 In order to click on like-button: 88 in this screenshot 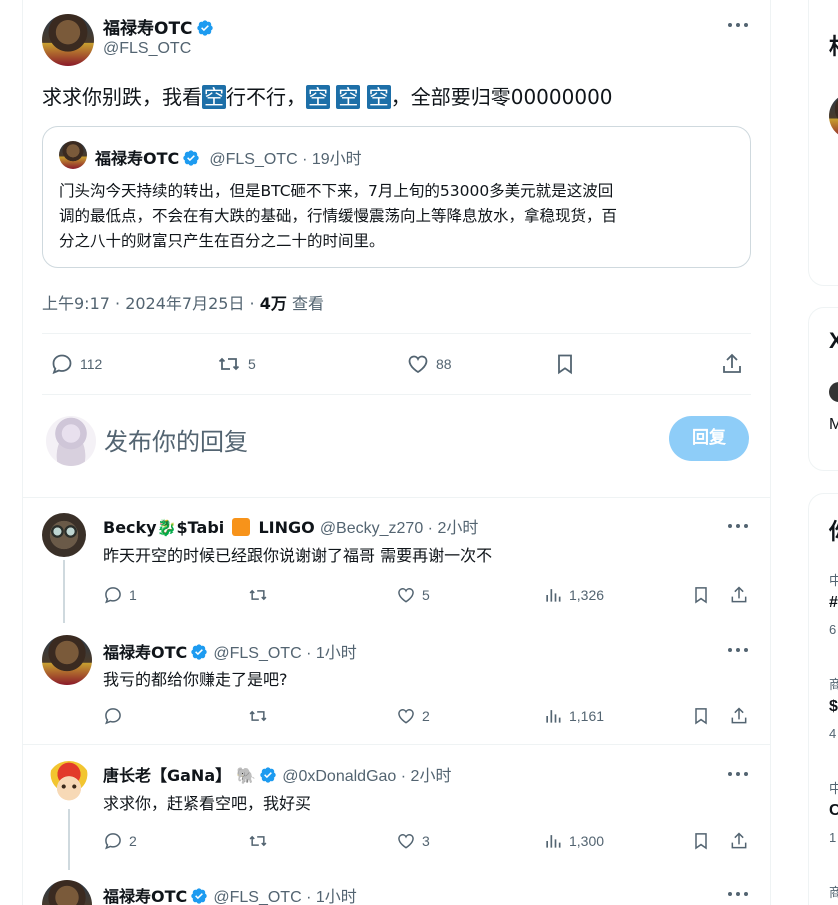, I will do `click(429, 364)`.